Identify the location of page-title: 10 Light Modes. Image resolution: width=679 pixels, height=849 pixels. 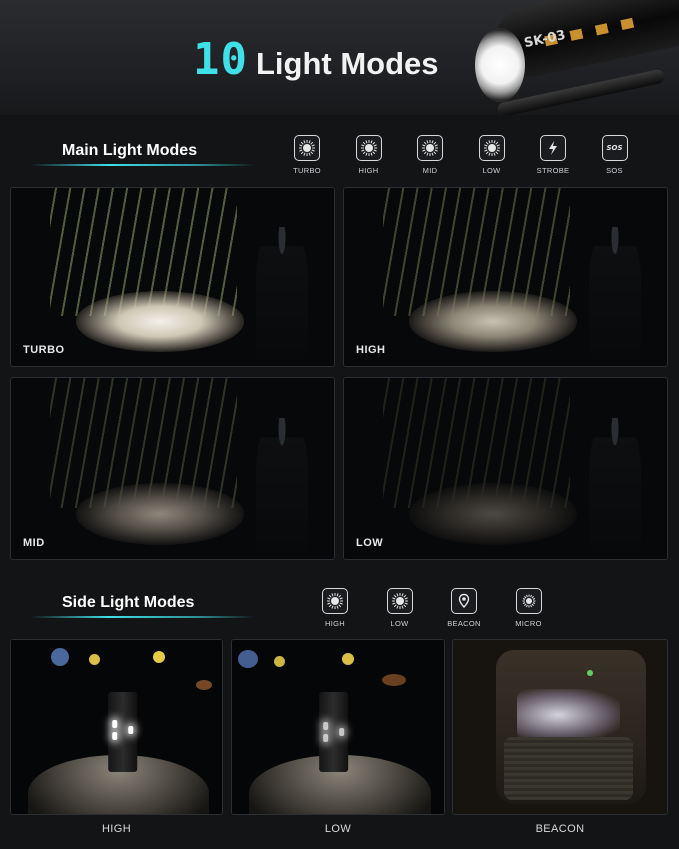
(316, 59).